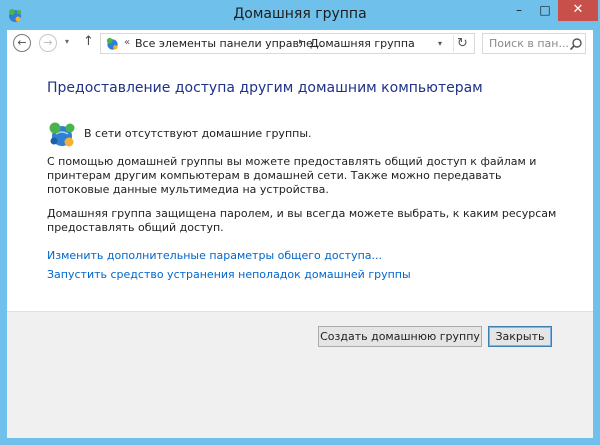  I want to click on minimize-button: –, so click(519, 10).